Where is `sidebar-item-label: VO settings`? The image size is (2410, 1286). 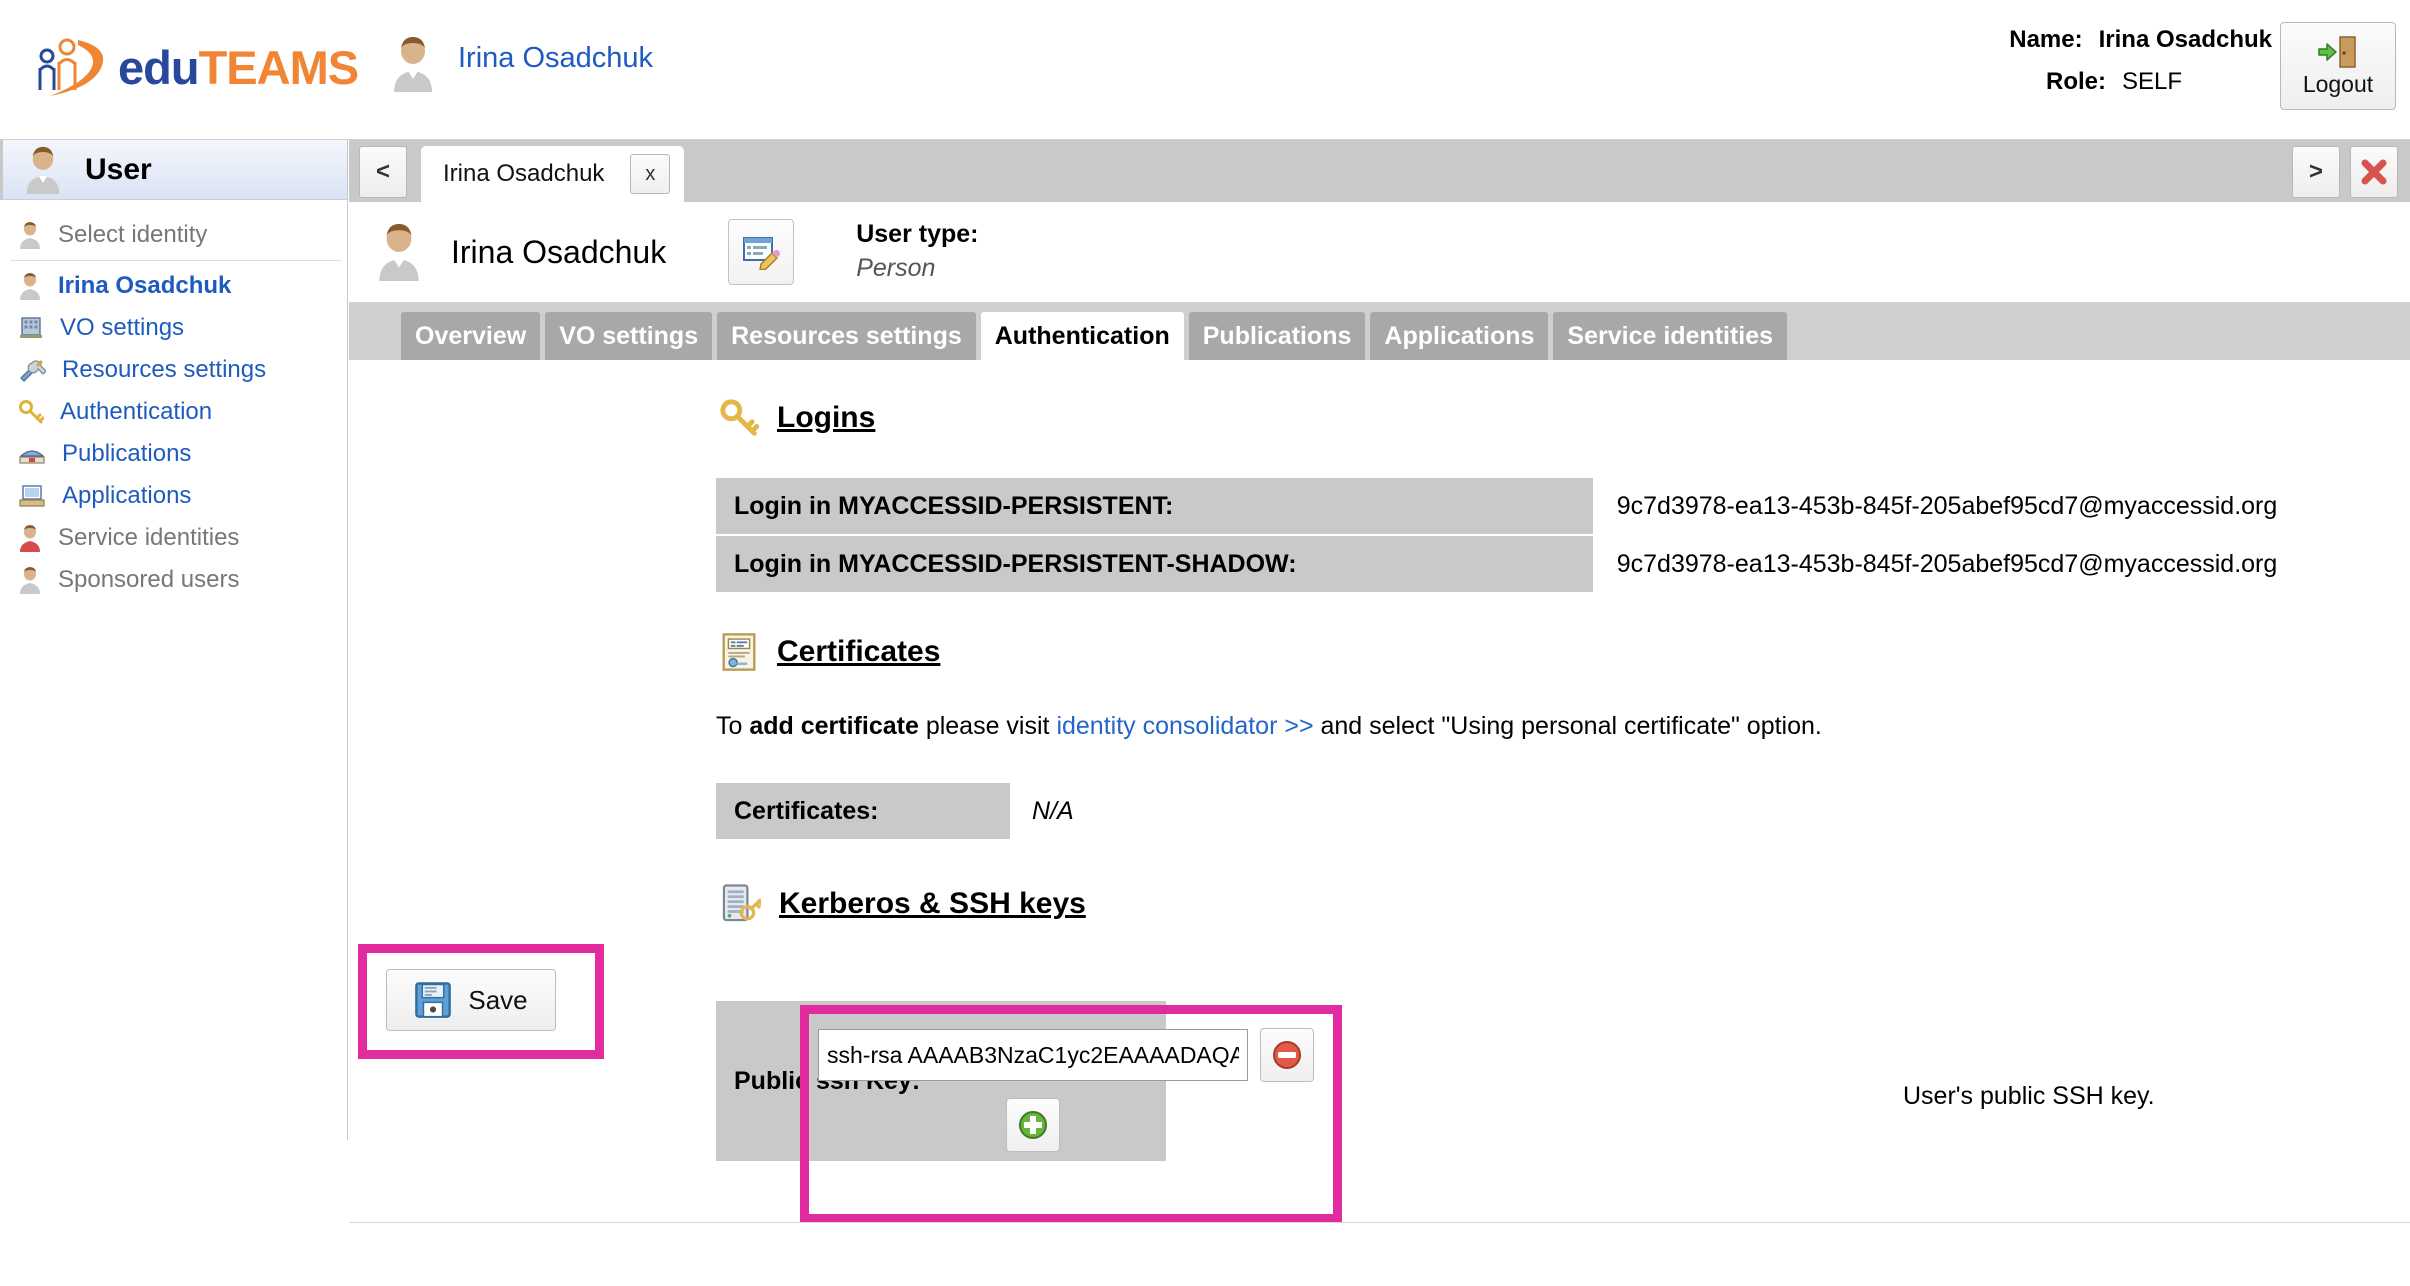
sidebar-item-label: VO settings is located at coordinates (122, 327).